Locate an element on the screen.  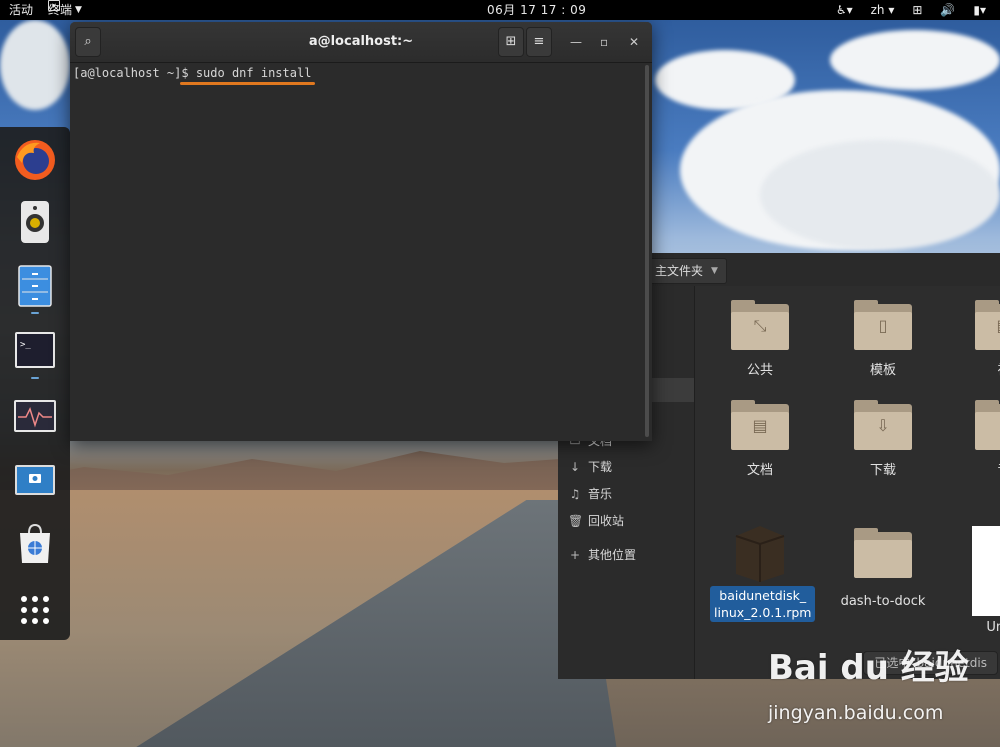
download-icon: ↓ is located at coordinates (575, 466).